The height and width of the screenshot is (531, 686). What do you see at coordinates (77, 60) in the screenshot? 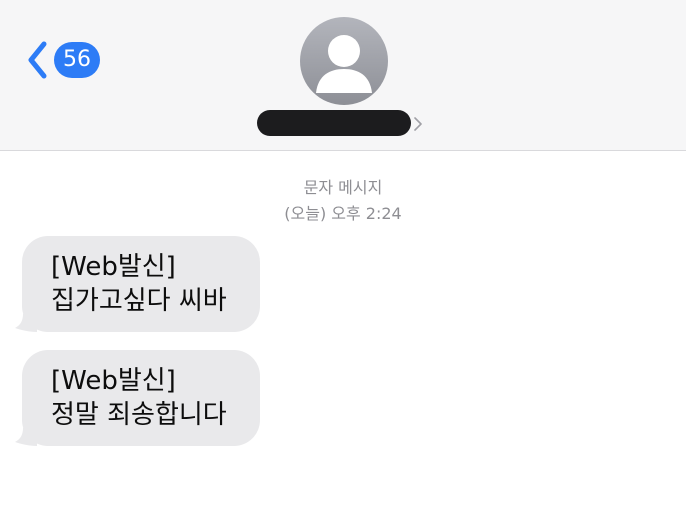
I see `unread-count-badge: 56` at bounding box center [77, 60].